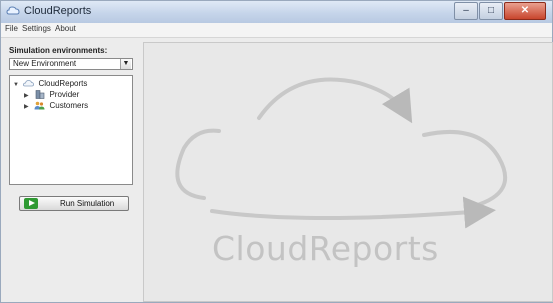 The height and width of the screenshot is (303, 553). I want to click on tree-item-root: ▼ CloudReports, so click(50, 83).